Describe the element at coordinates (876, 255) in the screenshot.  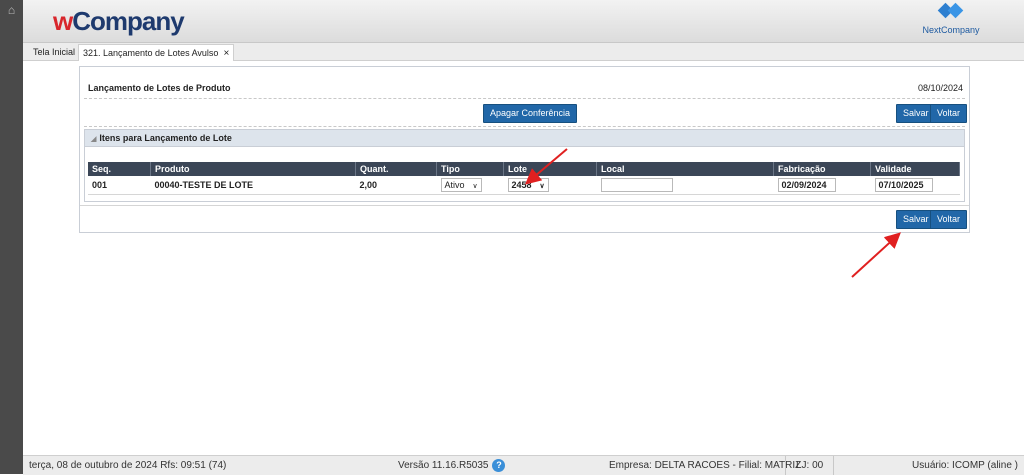
I see `arrow-to-salvar` at that location.